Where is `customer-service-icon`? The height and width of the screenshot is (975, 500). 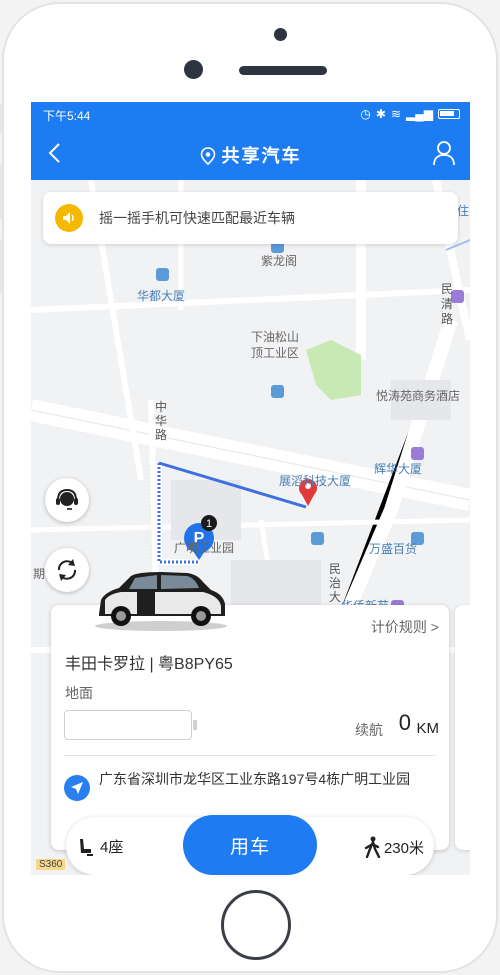 customer-service-icon is located at coordinates (67, 499).